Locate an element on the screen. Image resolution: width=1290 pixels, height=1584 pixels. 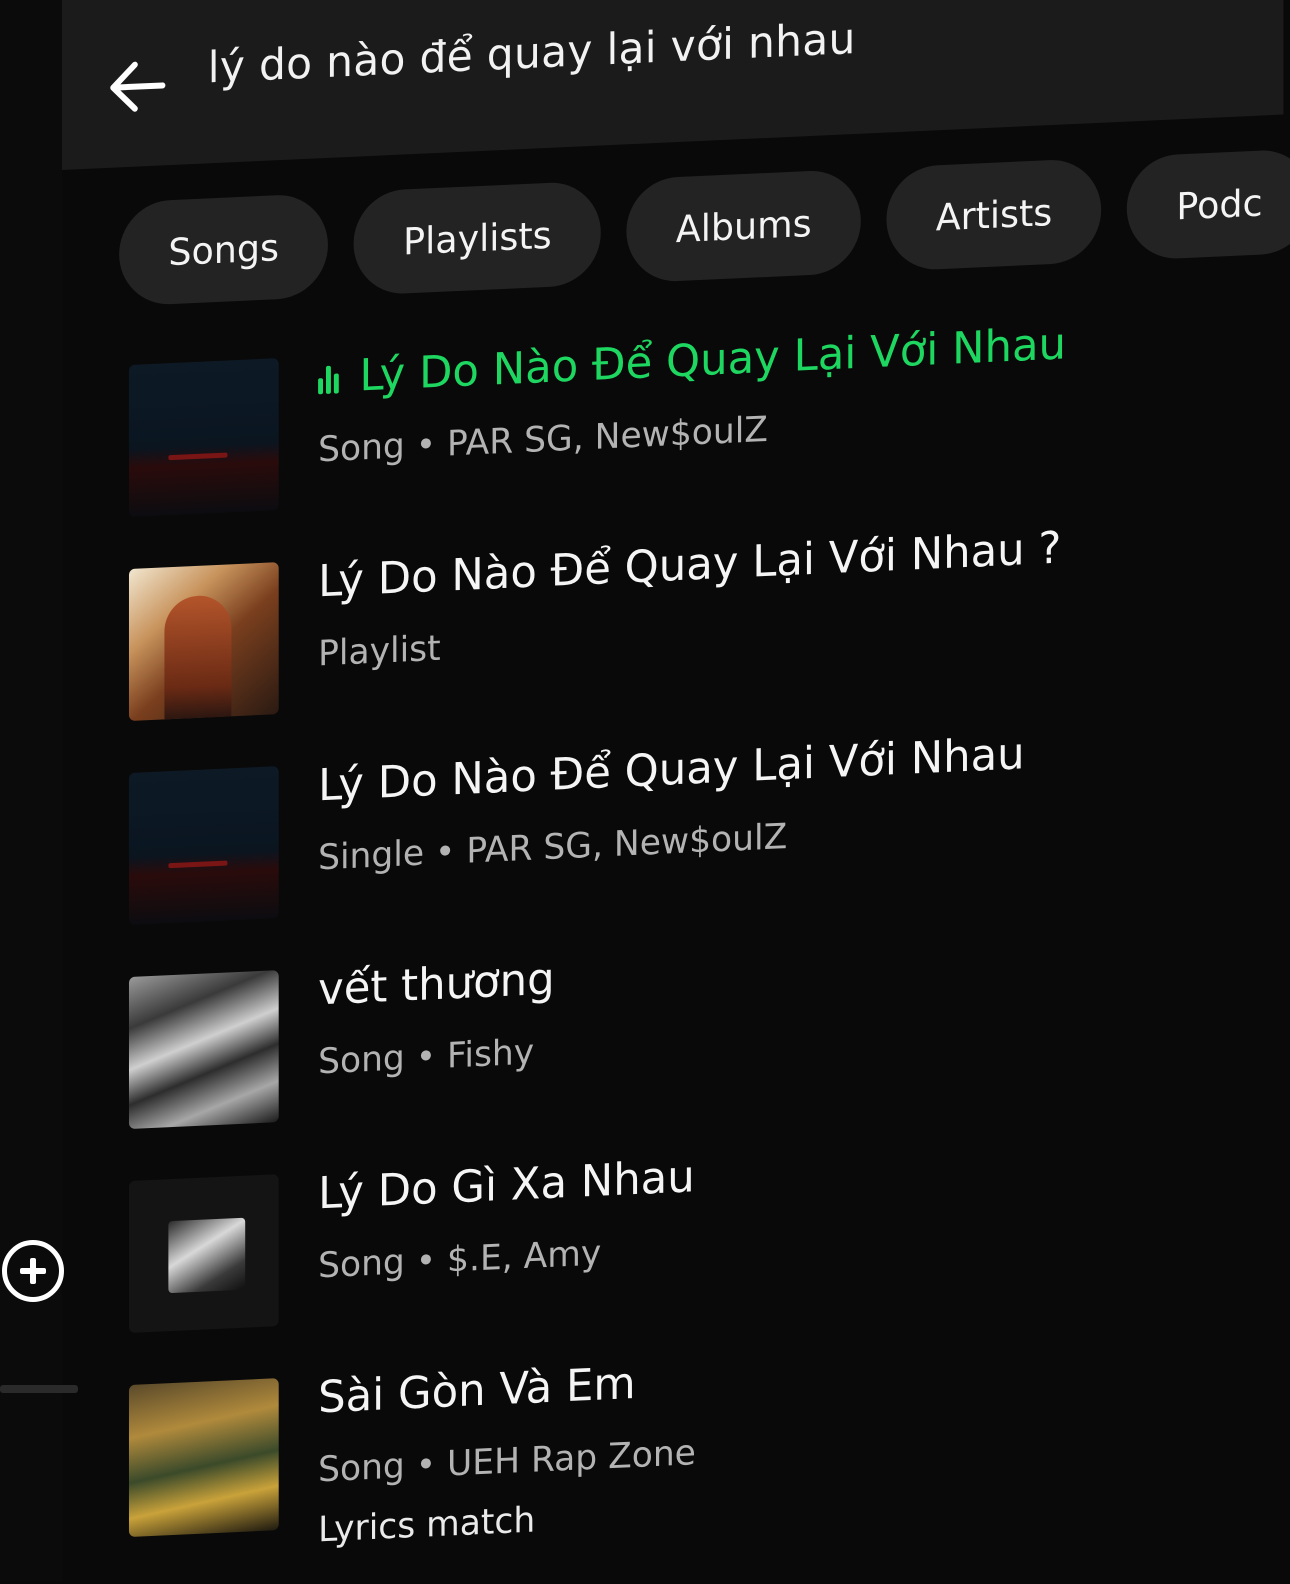
result-subtitle: Playlist is located at coordinates (379, 651).